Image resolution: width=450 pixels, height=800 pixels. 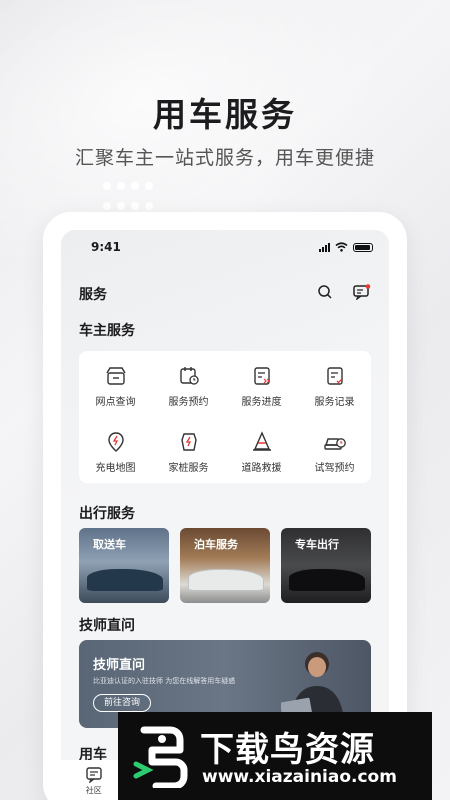 I want to click on service-item-test-drive: 试驾预约, so click(x=334, y=457).